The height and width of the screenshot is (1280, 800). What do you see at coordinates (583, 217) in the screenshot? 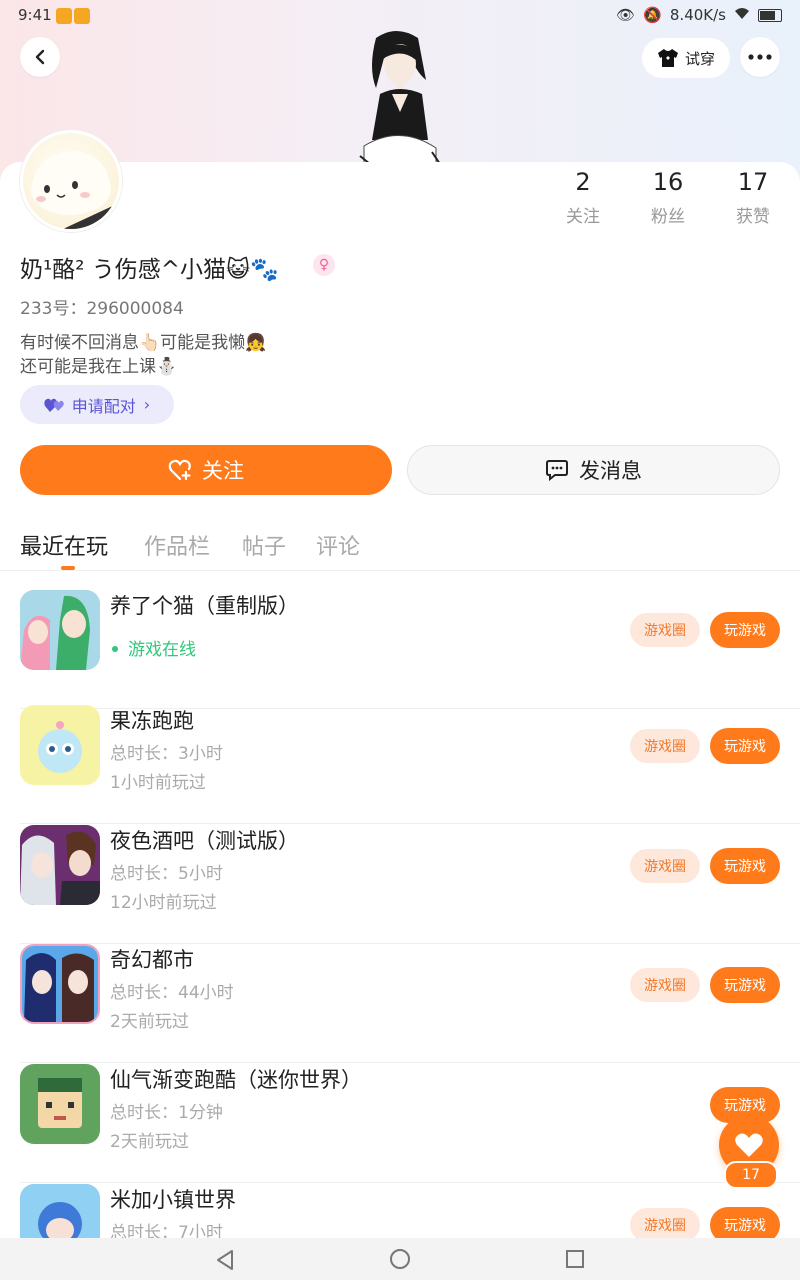
I see `stat-label: 关注` at bounding box center [583, 217].